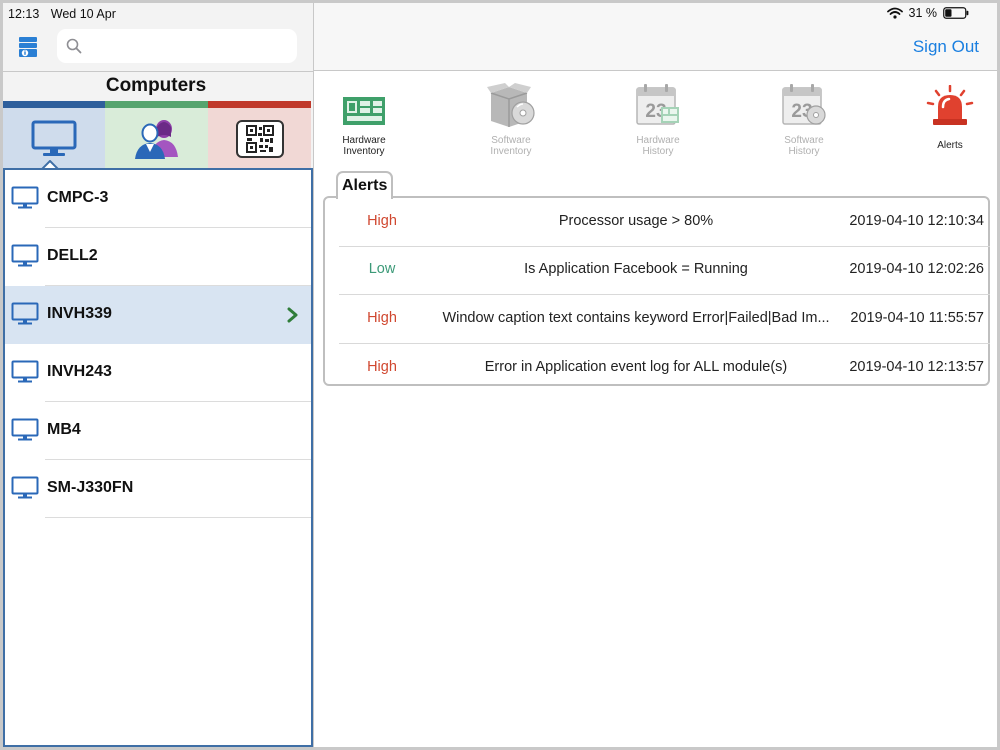 This screenshot has height=750, width=1000. Describe the element at coordinates (655, 37) in the screenshot. I see `header-bar: 31 % Sign Out` at that location.